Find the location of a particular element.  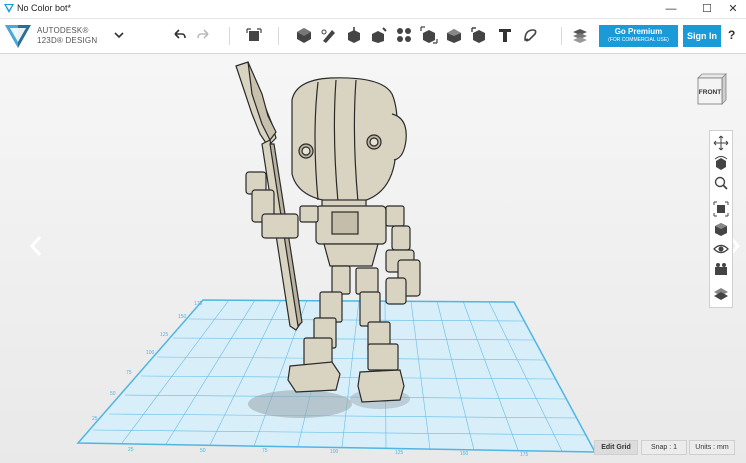

redo-icon is located at coordinates (204, 35).